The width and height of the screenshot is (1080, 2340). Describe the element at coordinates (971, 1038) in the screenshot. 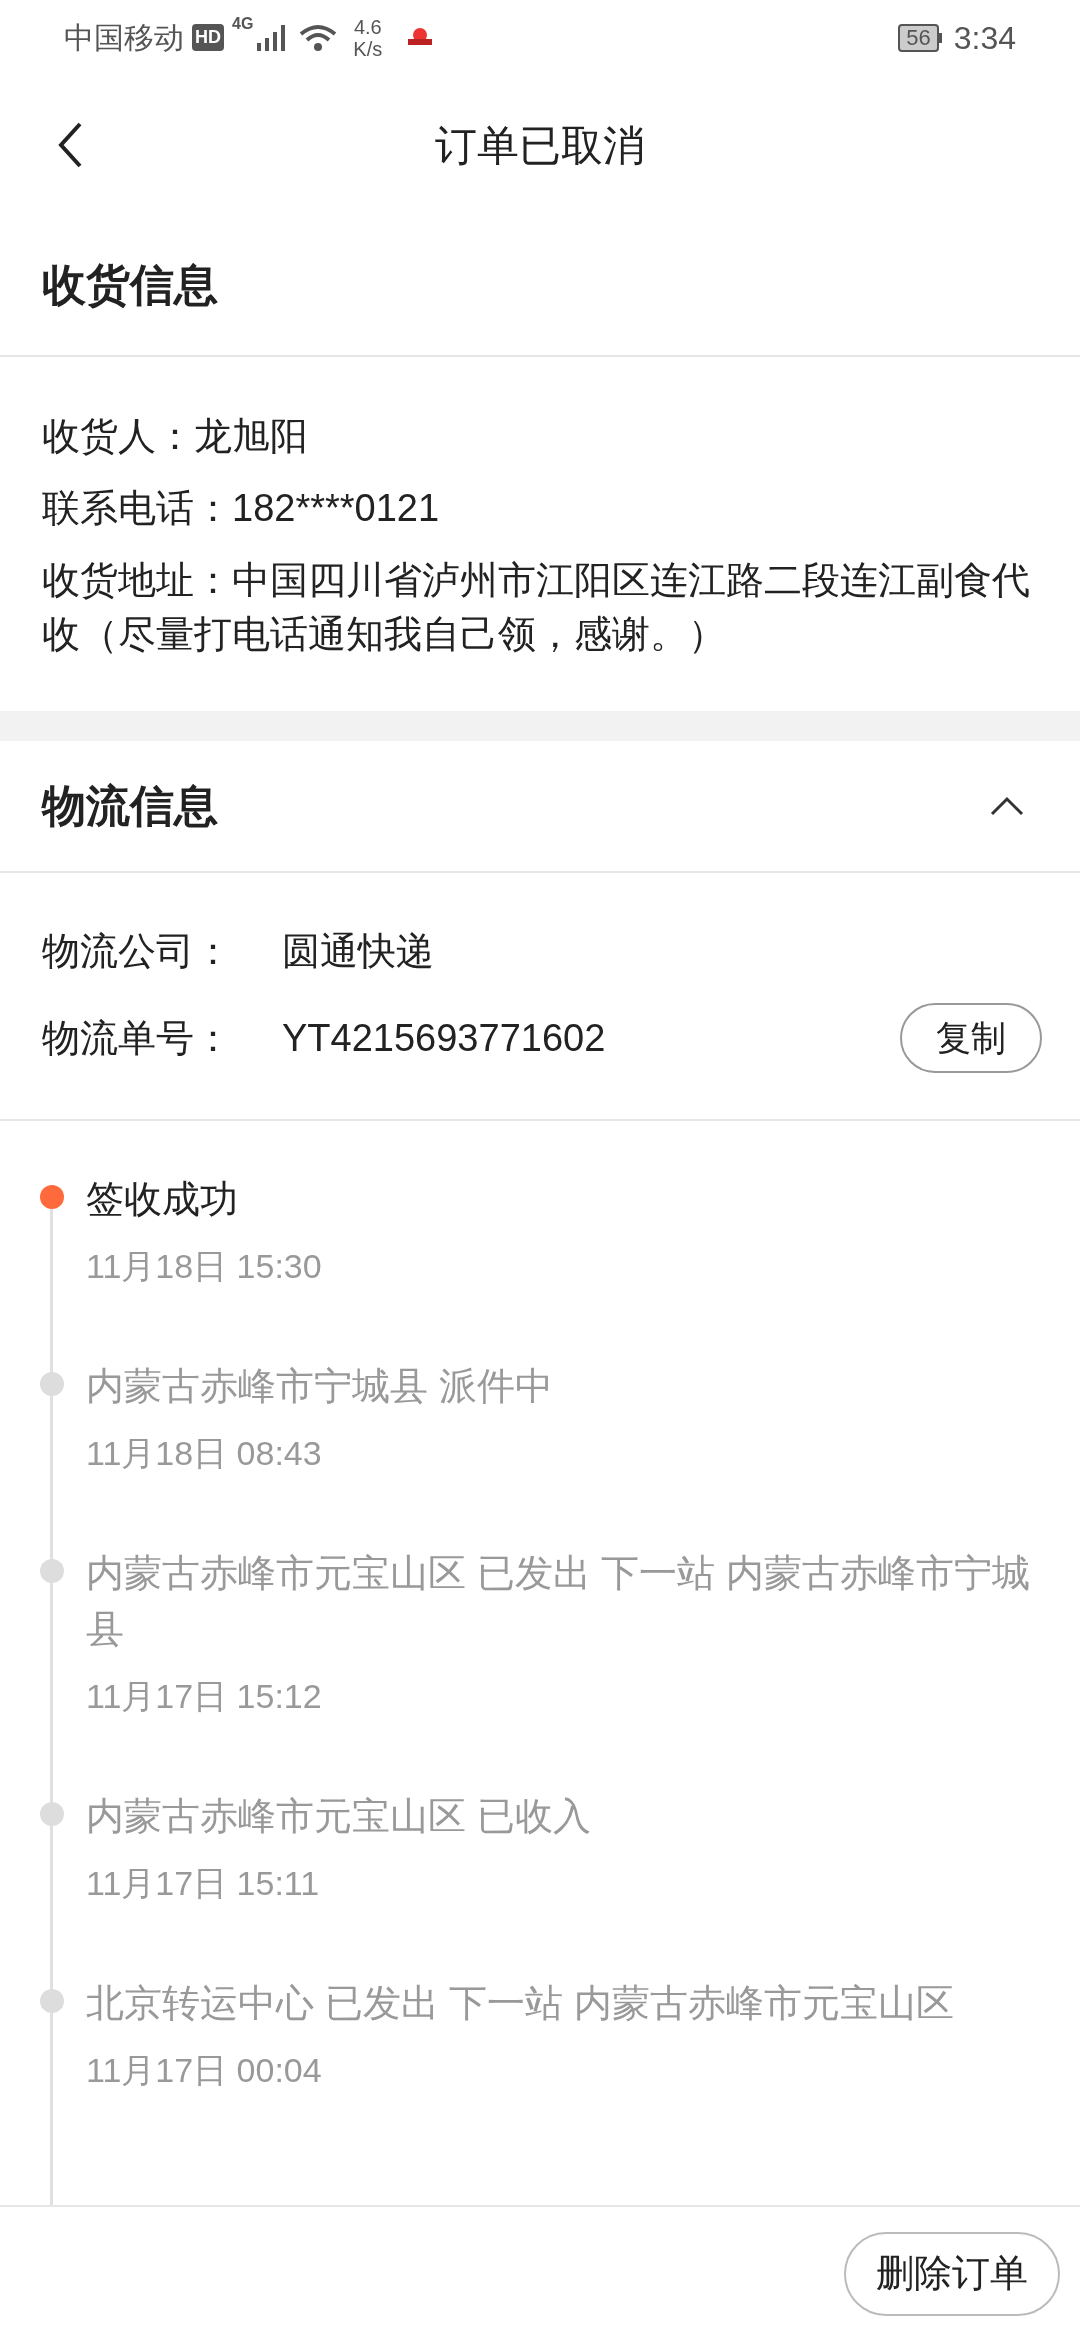

I see `copy-button: 复制` at that location.